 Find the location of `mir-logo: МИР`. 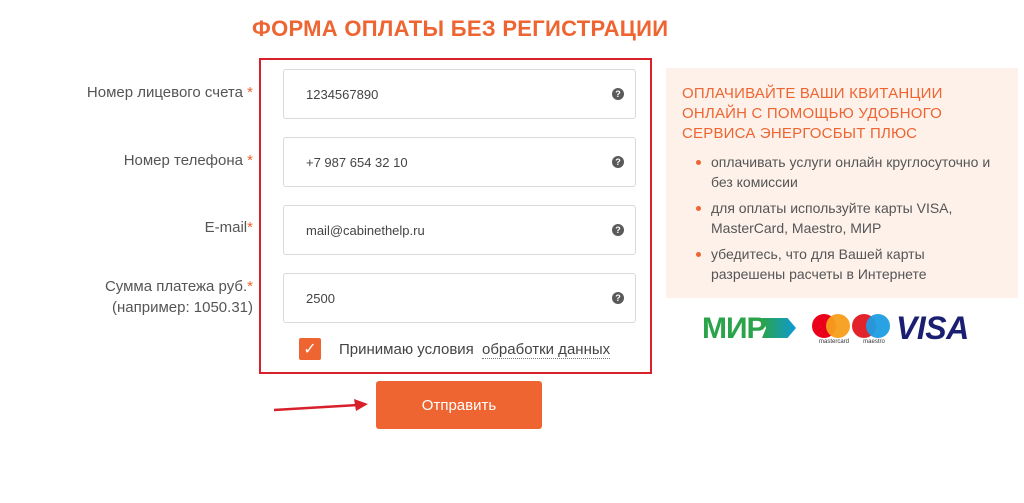

mir-logo: МИР is located at coordinates (734, 328).